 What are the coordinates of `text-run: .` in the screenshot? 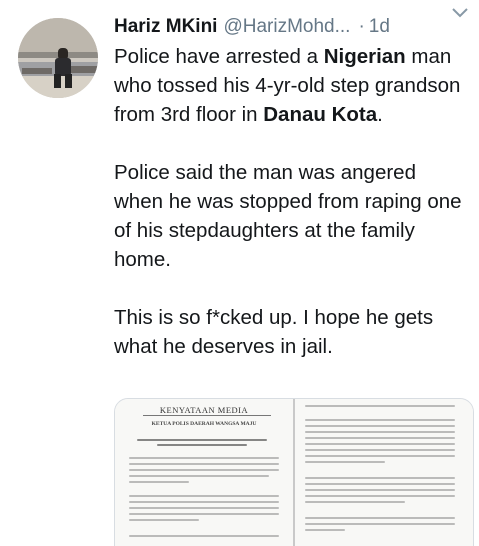 It's located at (380, 114).